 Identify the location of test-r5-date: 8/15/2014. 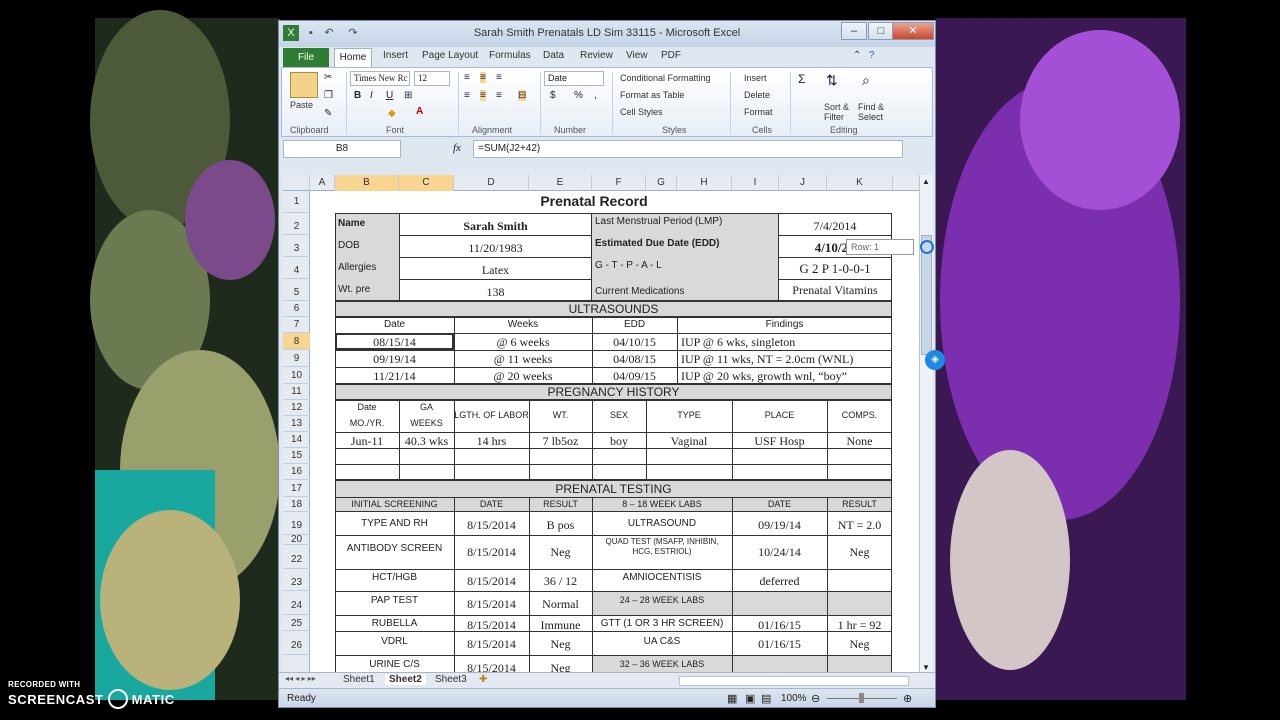
(491, 625).